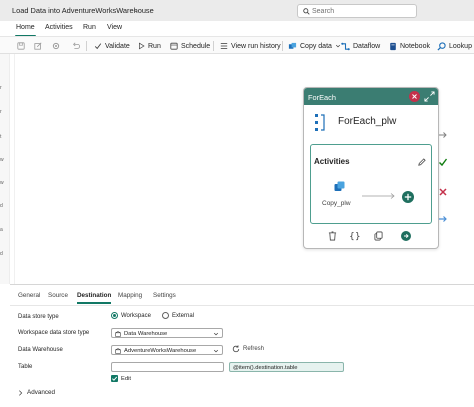  Describe the element at coordinates (237, 29) in the screenshot. I see `ribbon-tabs: Home Activities Run View` at that location.